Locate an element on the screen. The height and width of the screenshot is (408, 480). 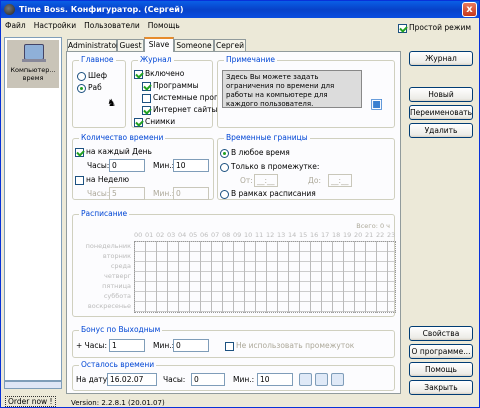
schedule-hour: 03 is located at coordinates (171, 235).